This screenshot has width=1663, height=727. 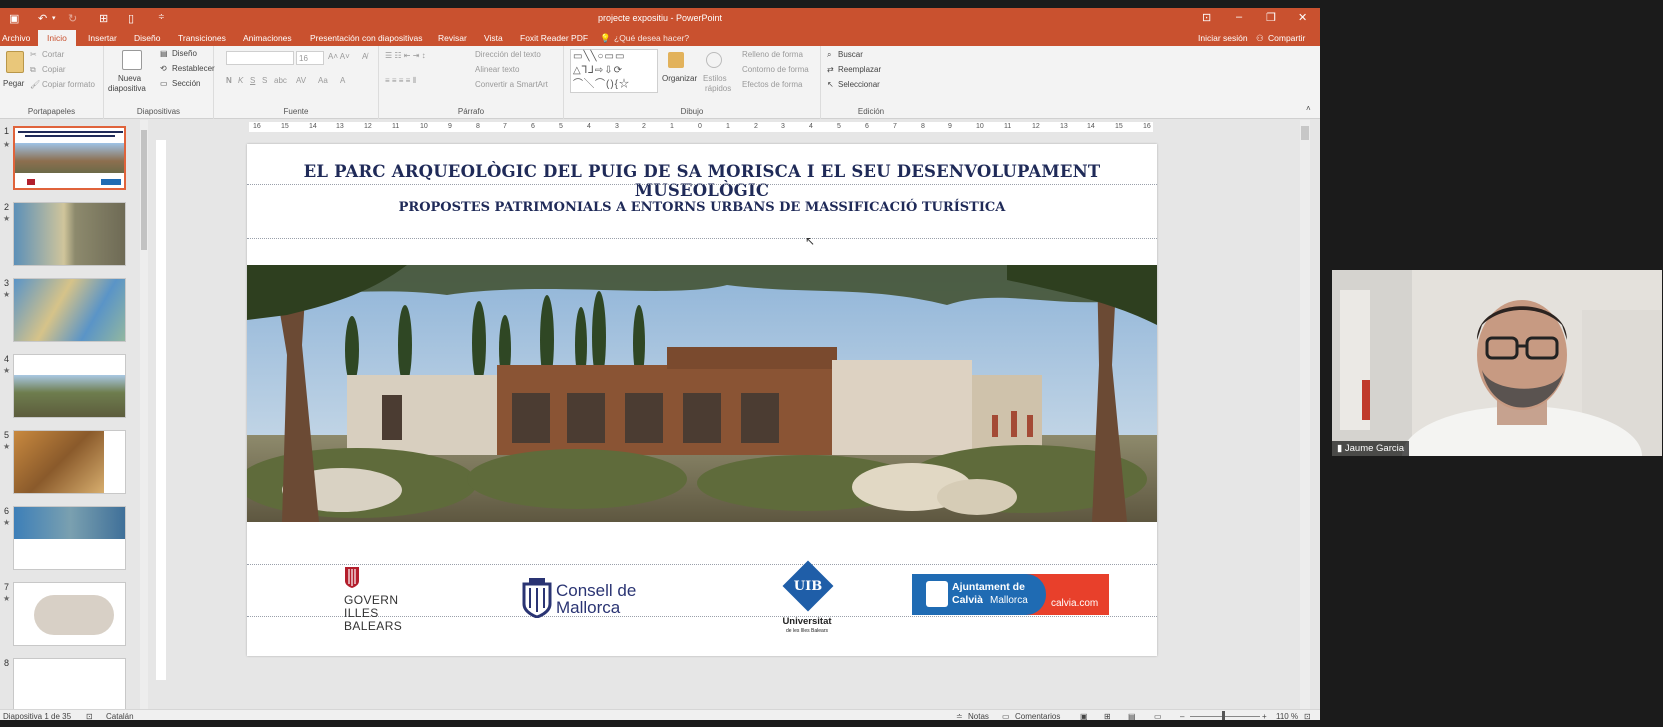 What do you see at coordinates (240, 80) in the screenshot?
I see `italic-icon: K` at bounding box center [240, 80].